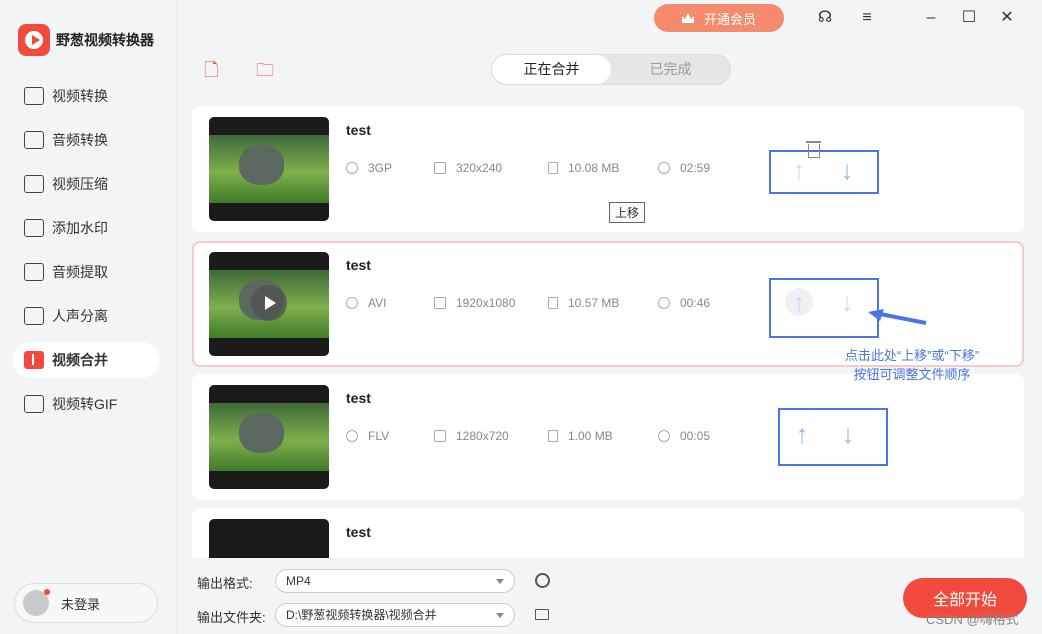 The width and height of the screenshot is (1042, 634). What do you see at coordinates (80, 140) in the screenshot?
I see `sidebar-item-label: 音频转换` at bounding box center [80, 140].